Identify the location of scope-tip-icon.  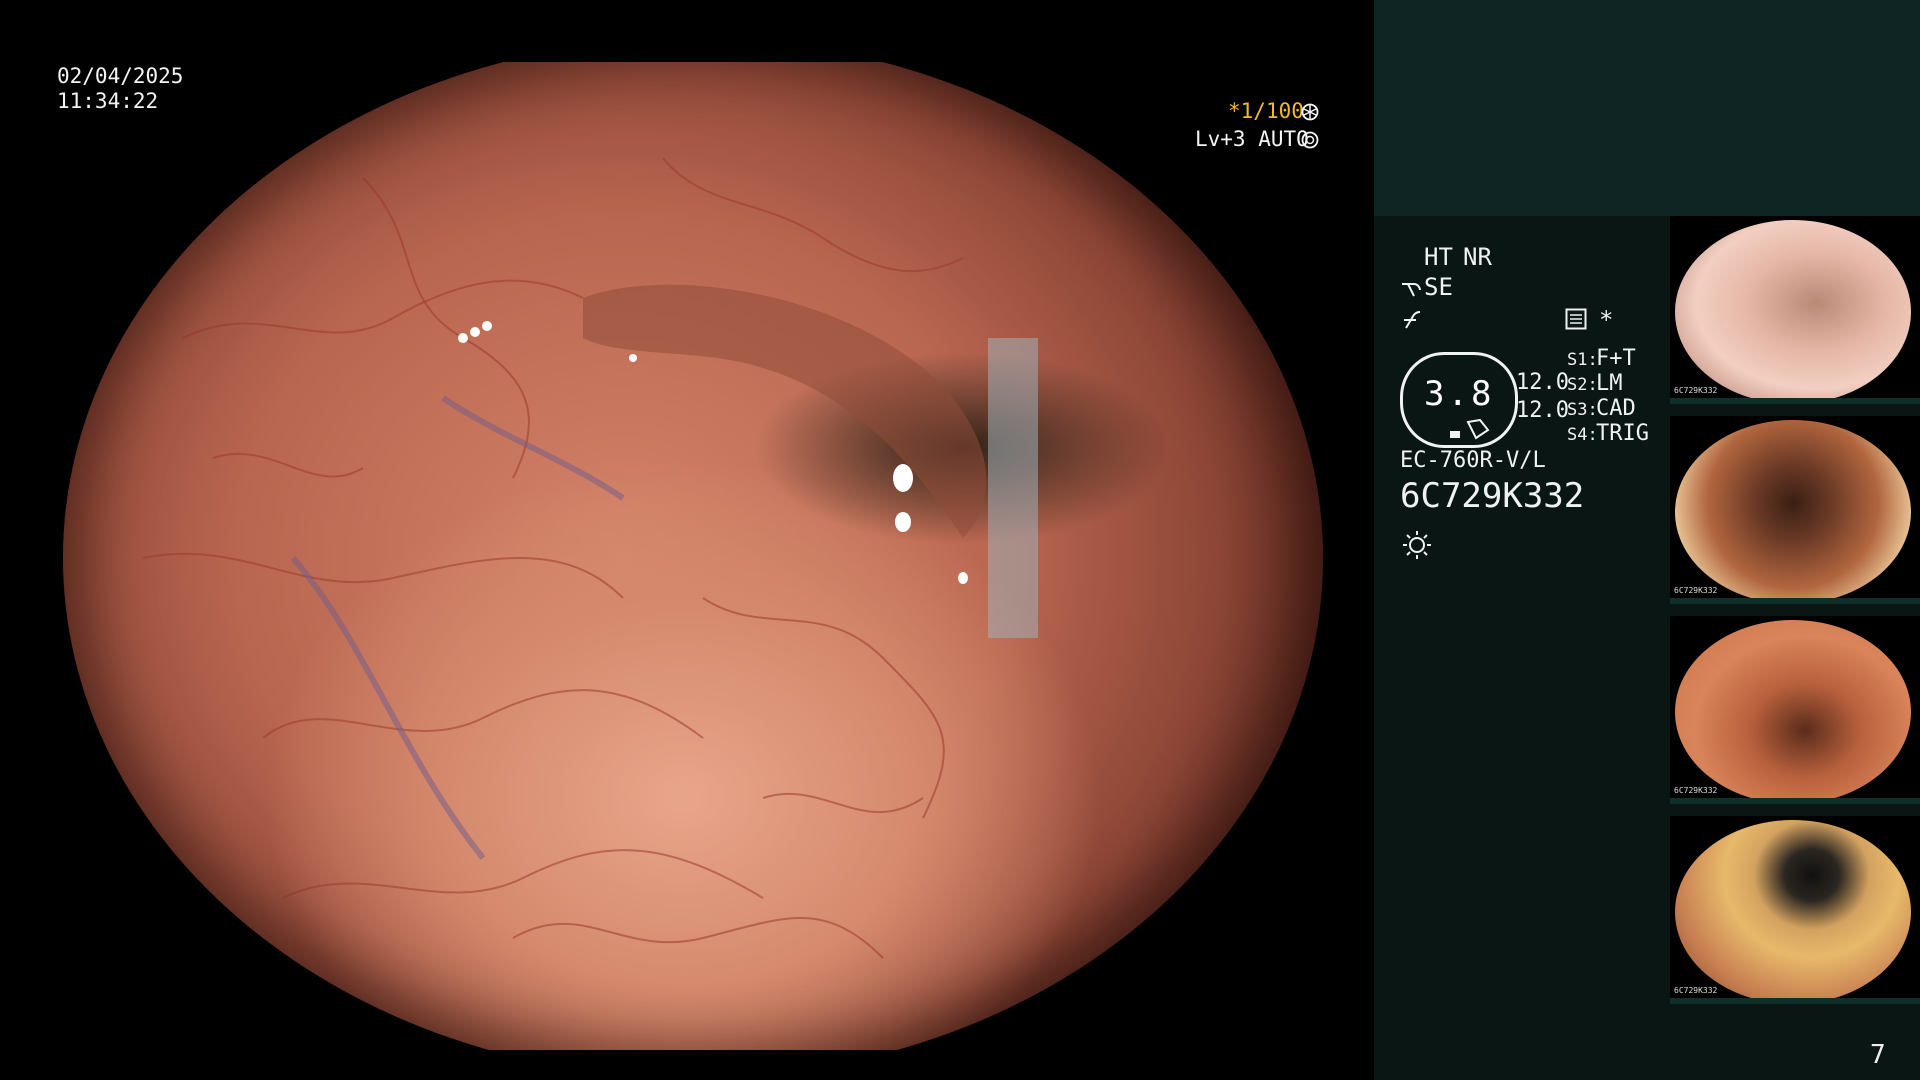
(1411, 290).